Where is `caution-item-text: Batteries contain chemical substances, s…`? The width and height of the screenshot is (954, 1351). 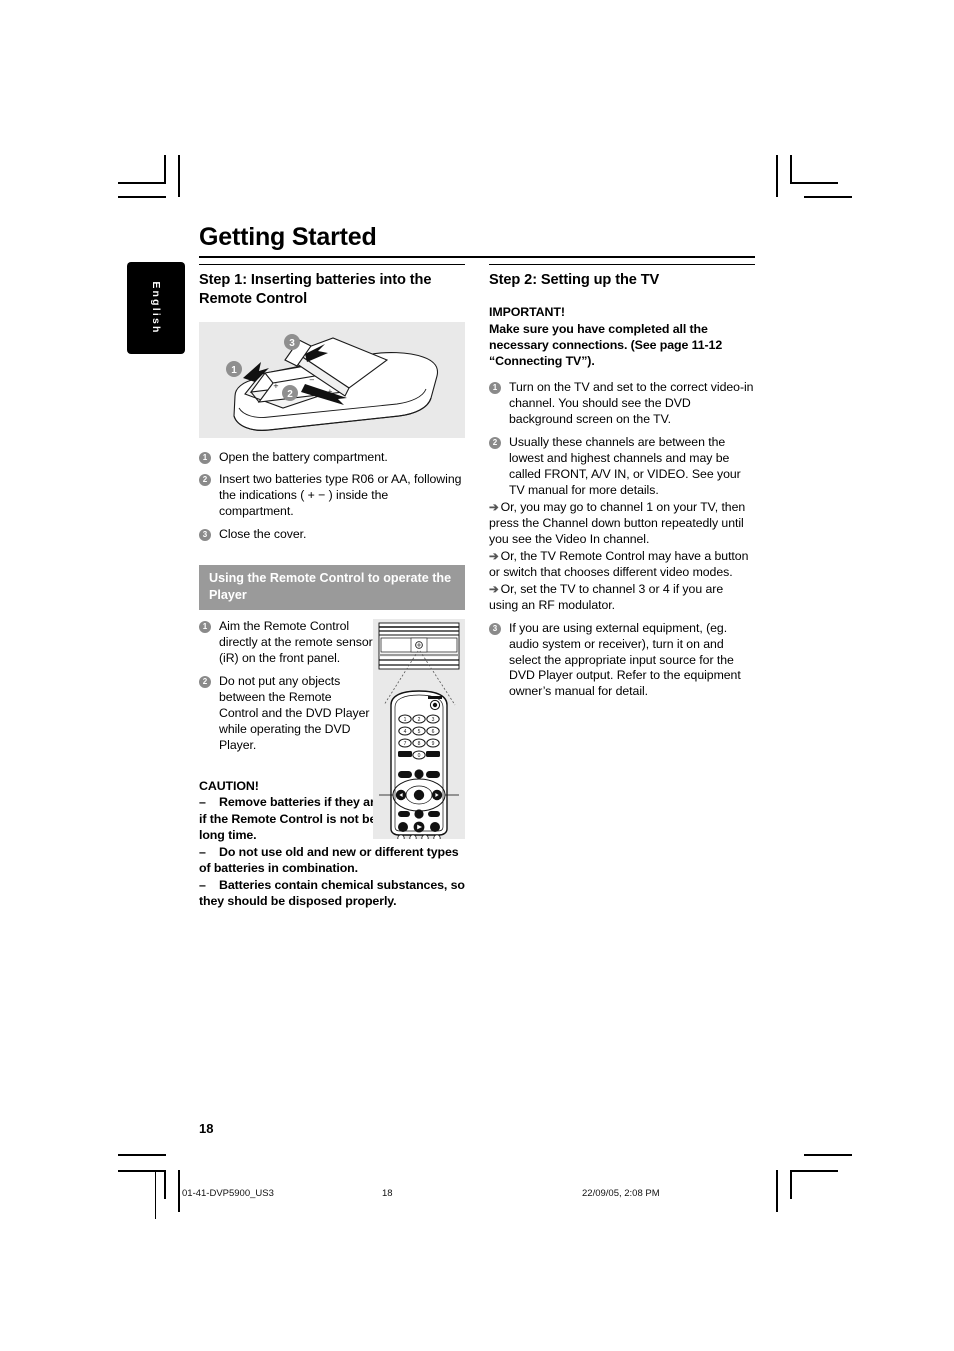 caution-item-text: Batteries contain chemical substances, s… is located at coordinates (332, 893).